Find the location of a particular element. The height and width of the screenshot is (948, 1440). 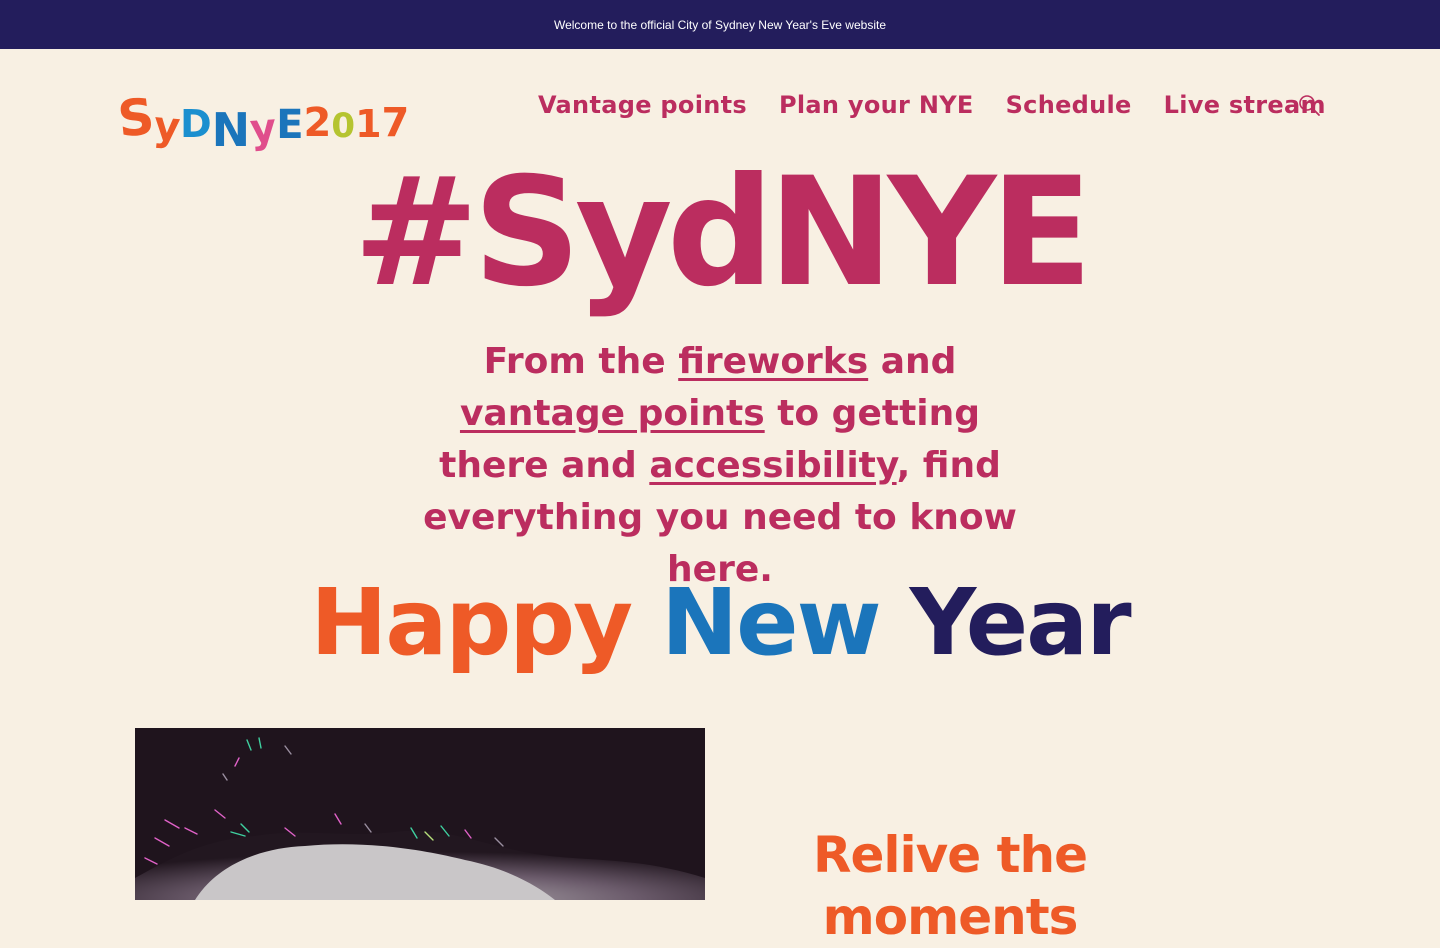

fireworks-image is located at coordinates (420, 814).